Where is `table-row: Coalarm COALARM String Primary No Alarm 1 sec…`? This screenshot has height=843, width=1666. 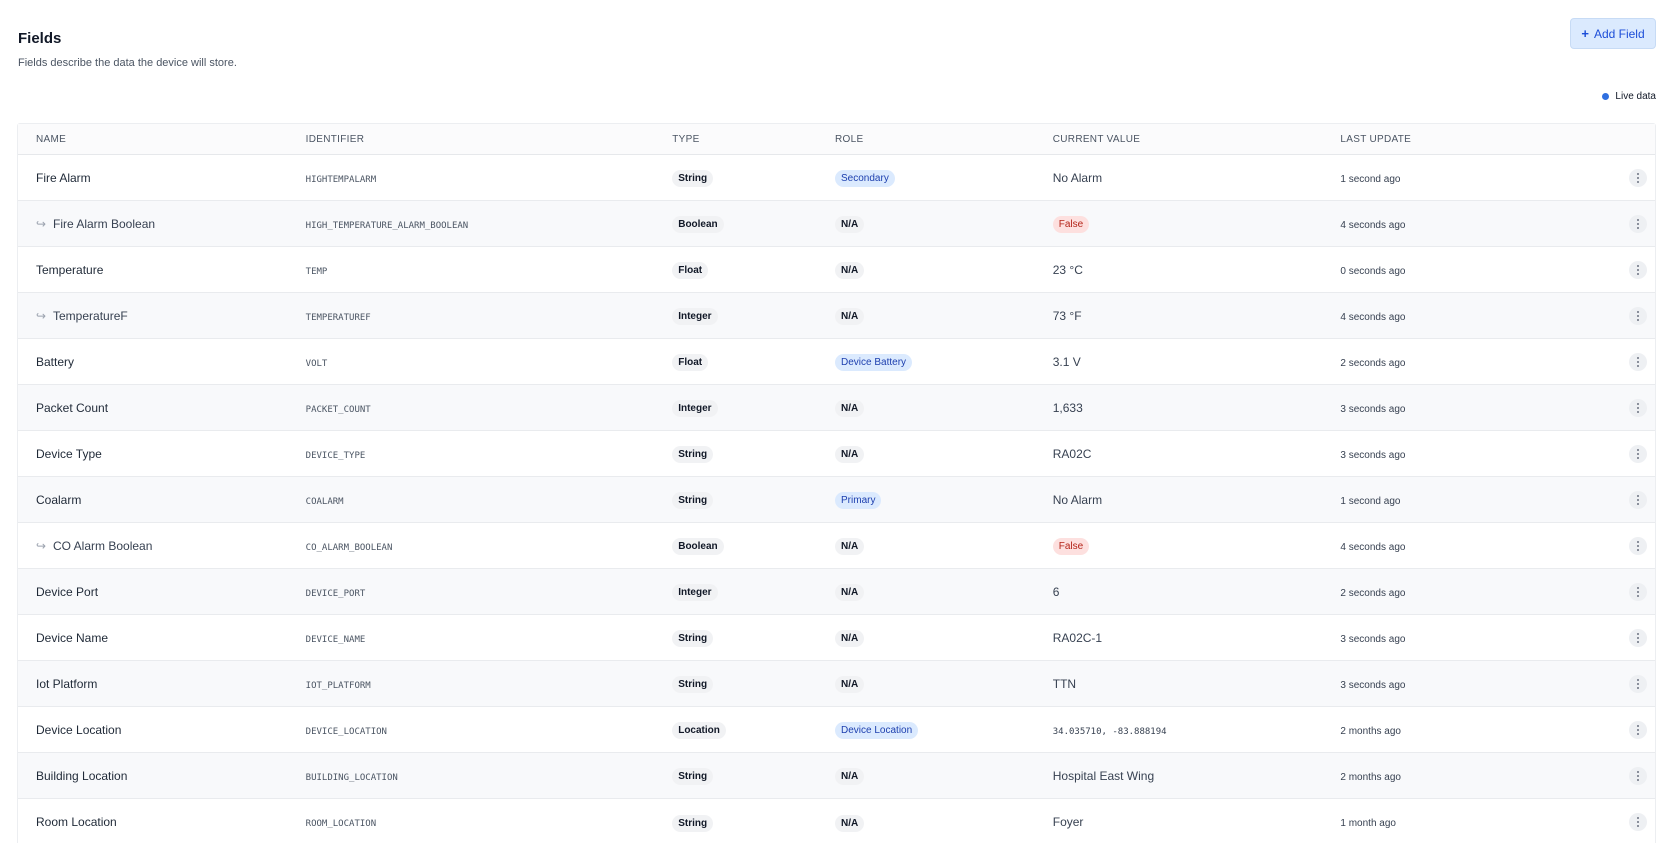 table-row: Coalarm COALARM String Primary No Alarm 1 sec… is located at coordinates (836, 500).